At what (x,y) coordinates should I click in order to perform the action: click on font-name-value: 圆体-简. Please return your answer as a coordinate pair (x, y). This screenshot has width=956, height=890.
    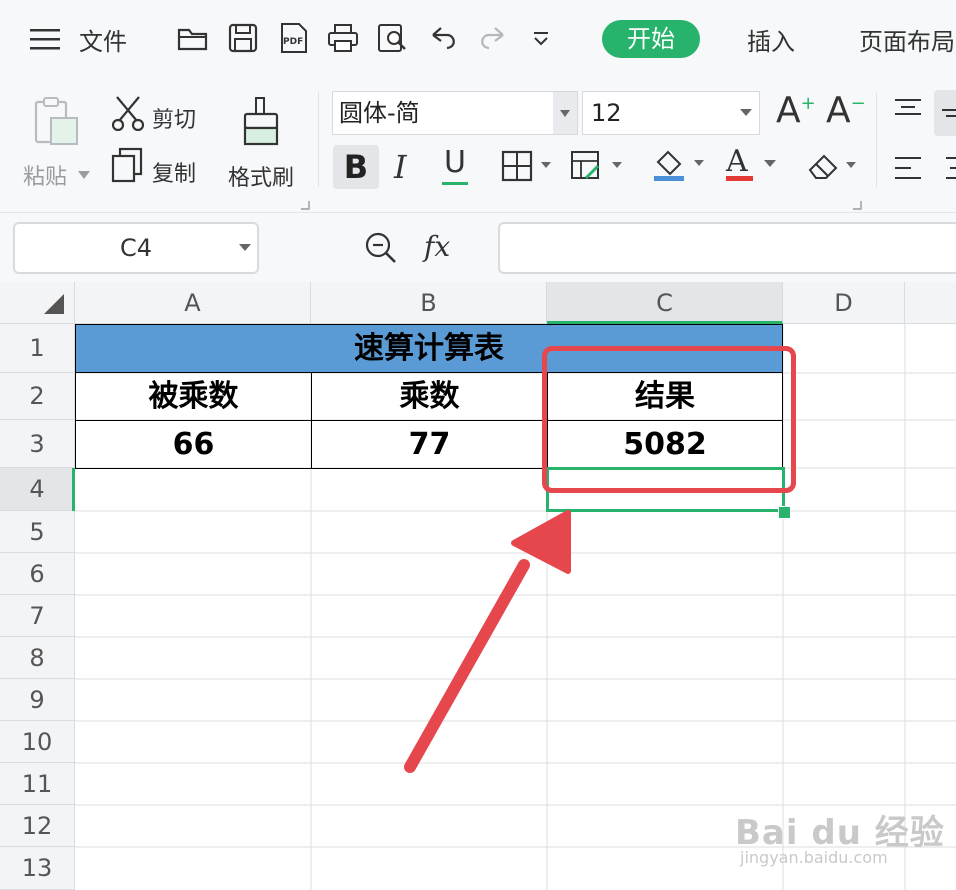
    Looking at the image, I should click on (379, 113).